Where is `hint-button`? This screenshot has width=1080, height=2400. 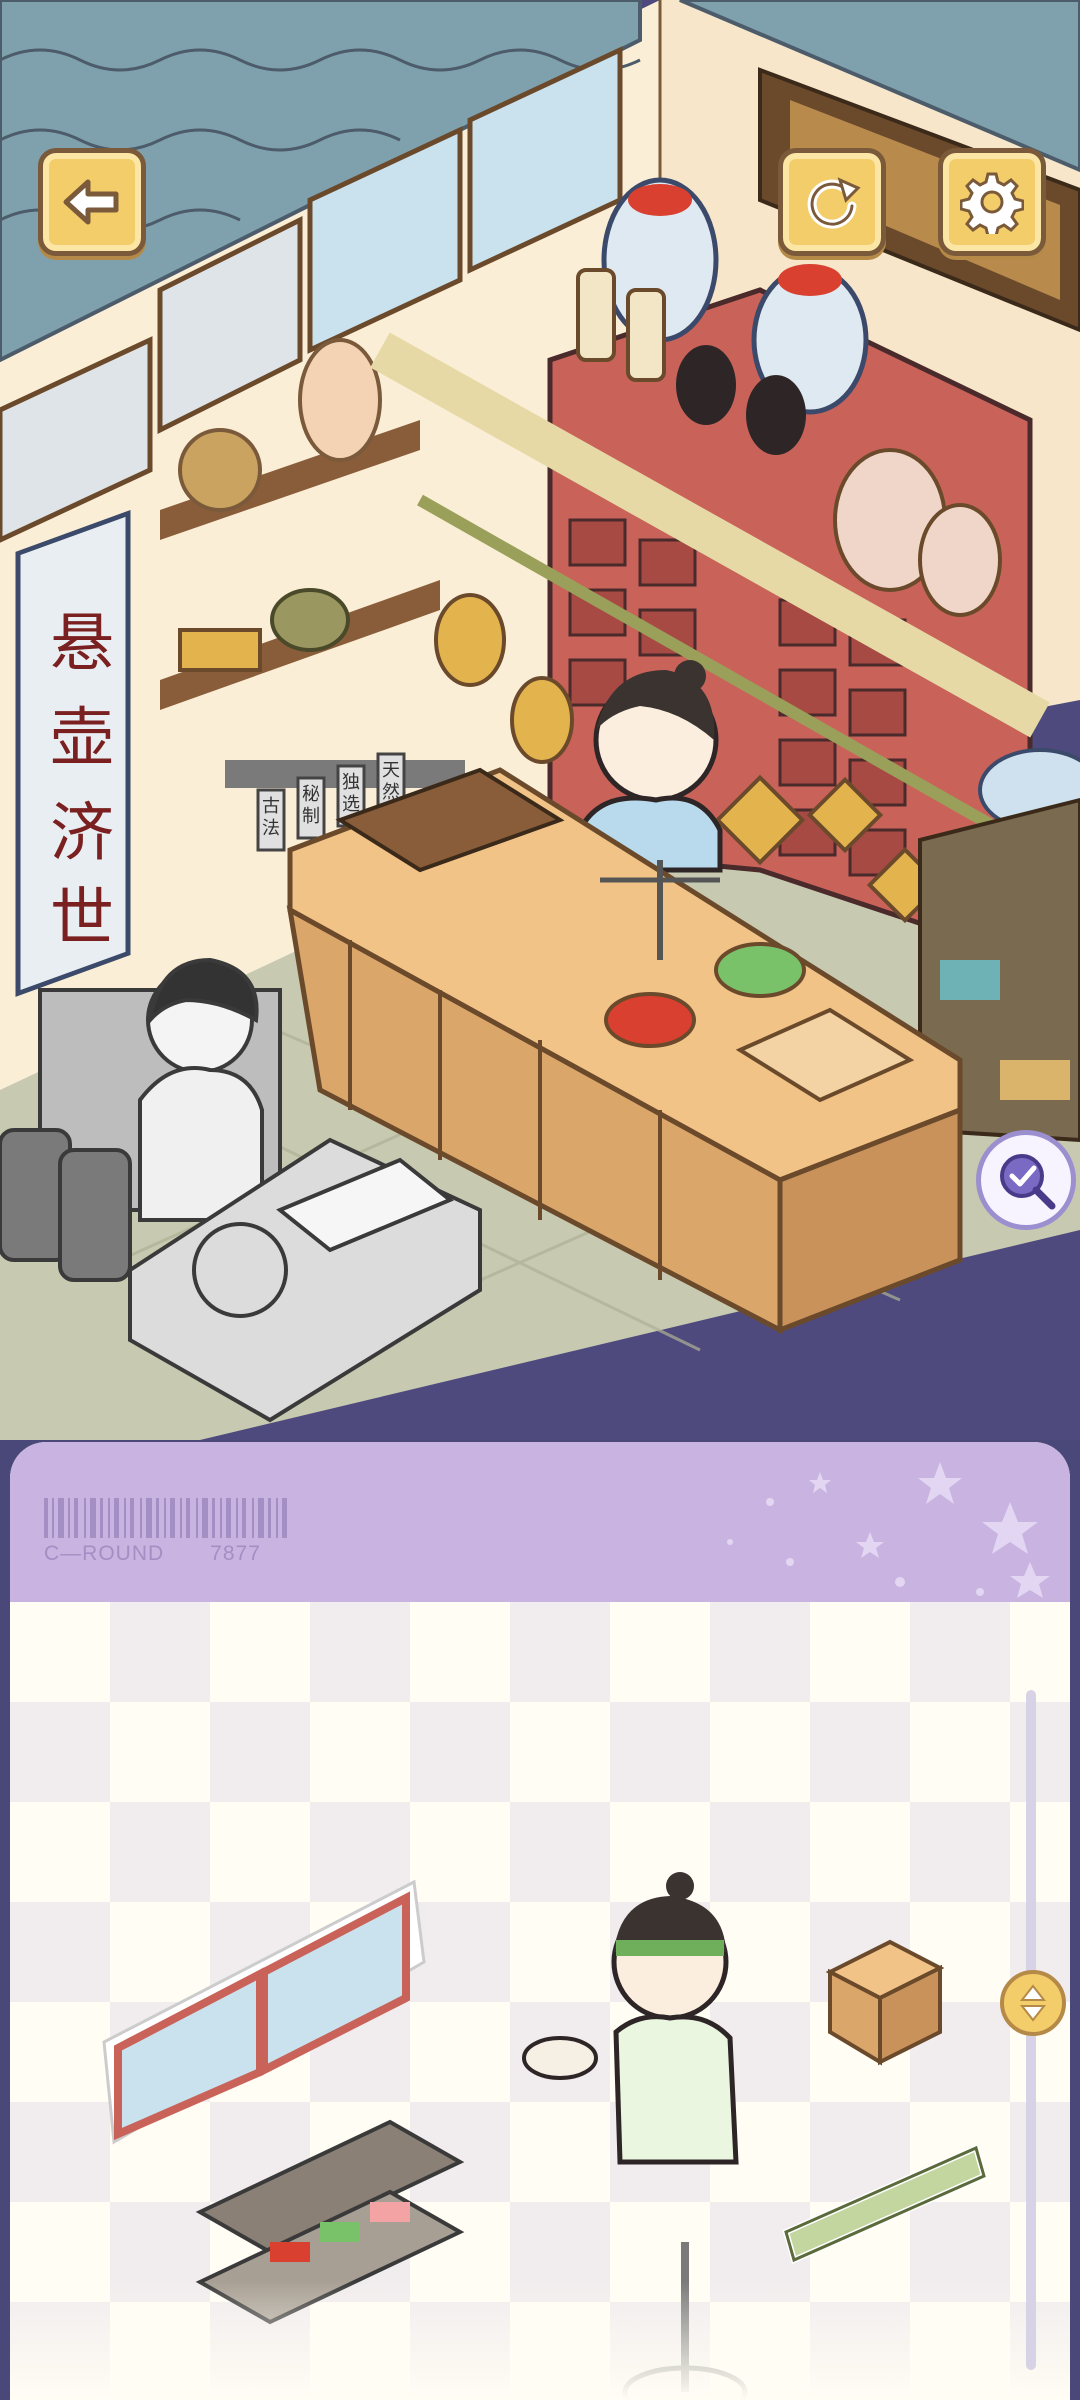 hint-button is located at coordinates (1026, 1180).